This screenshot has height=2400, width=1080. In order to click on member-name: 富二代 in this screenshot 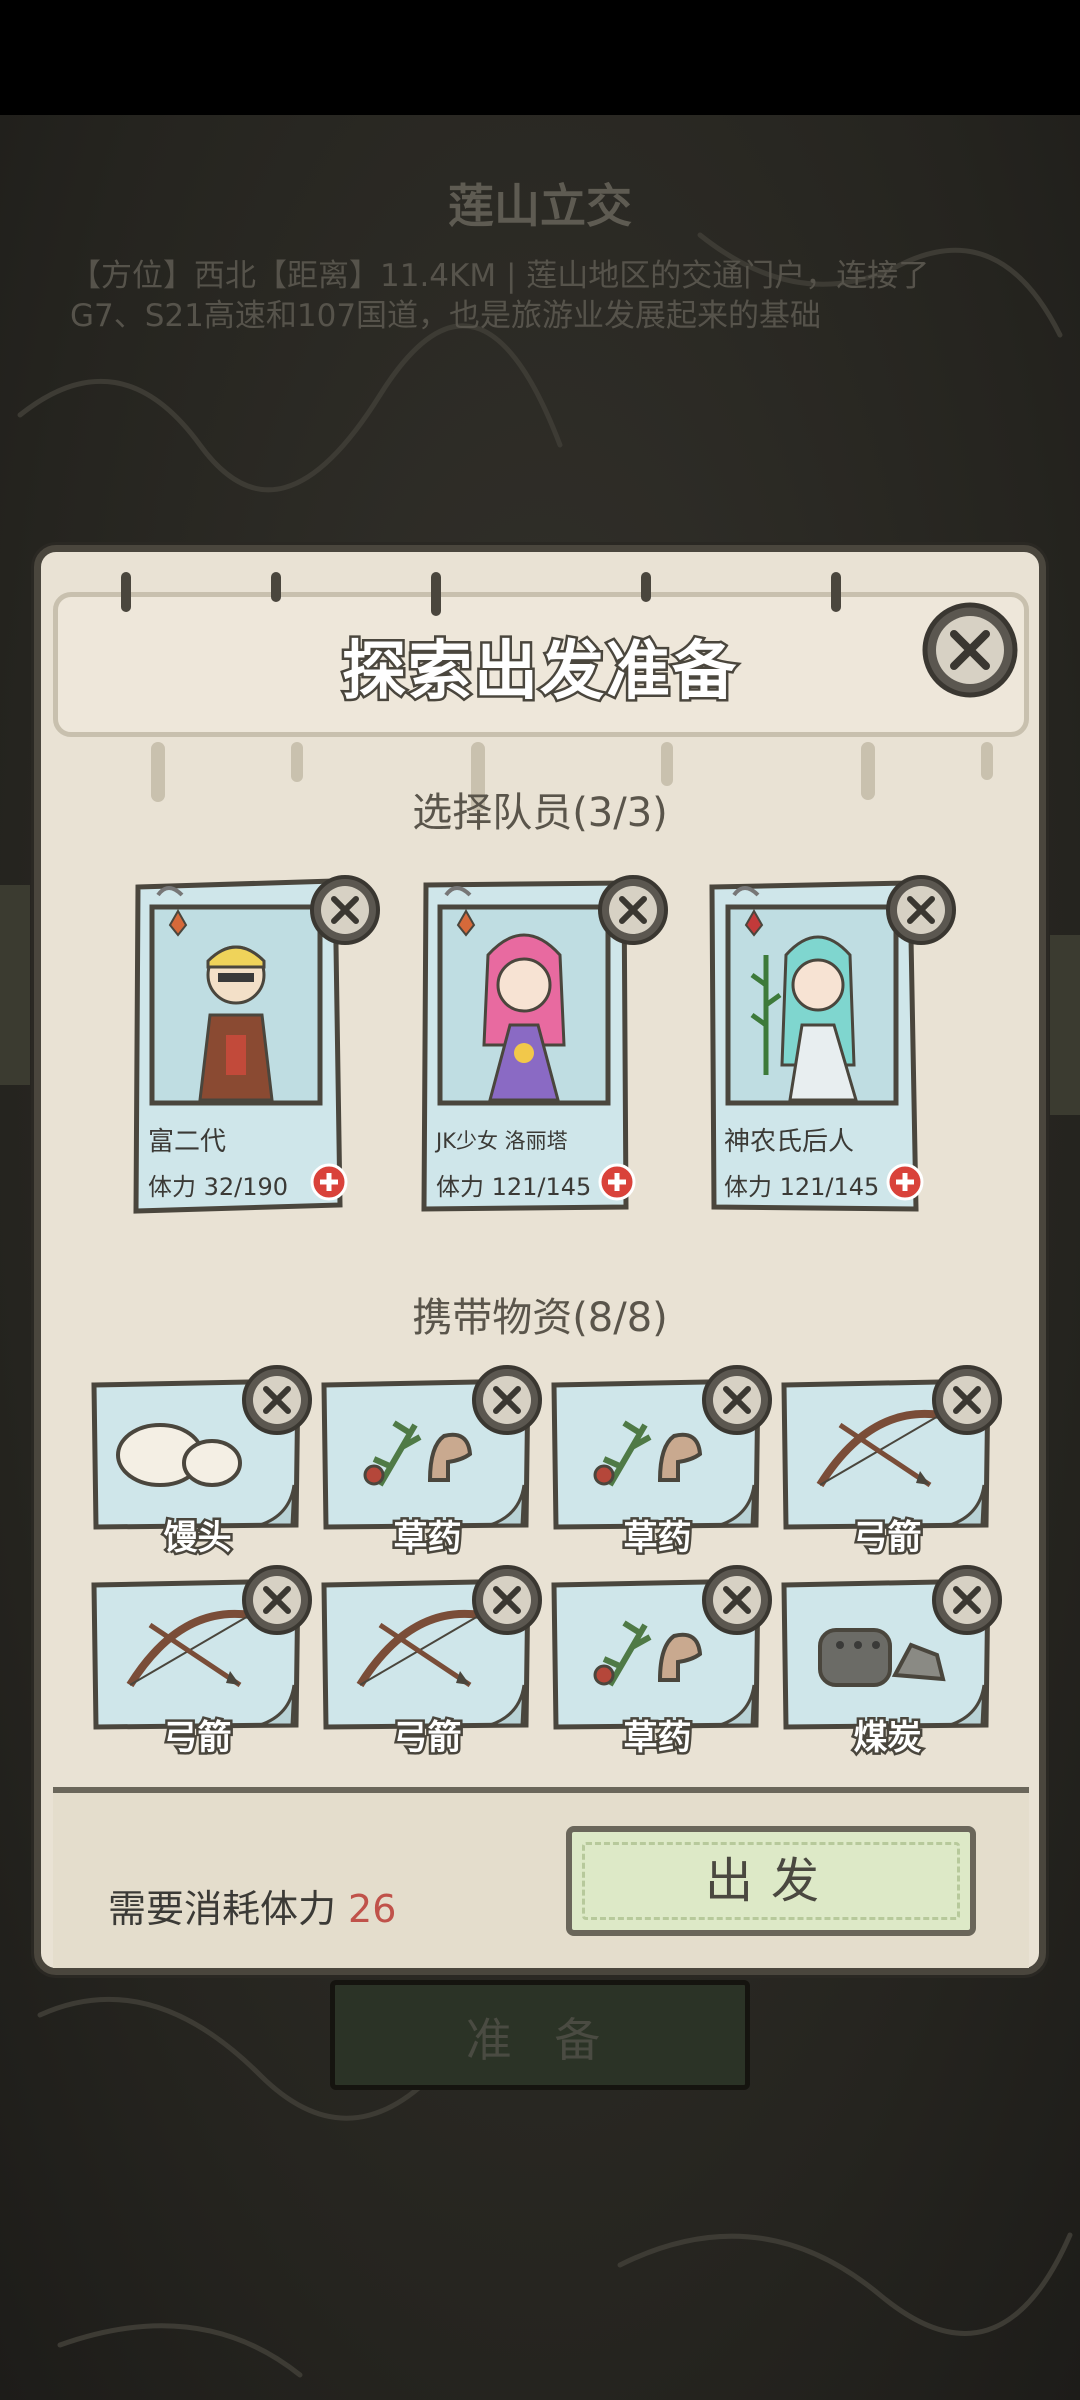, I will do `click(187, 1142)`.